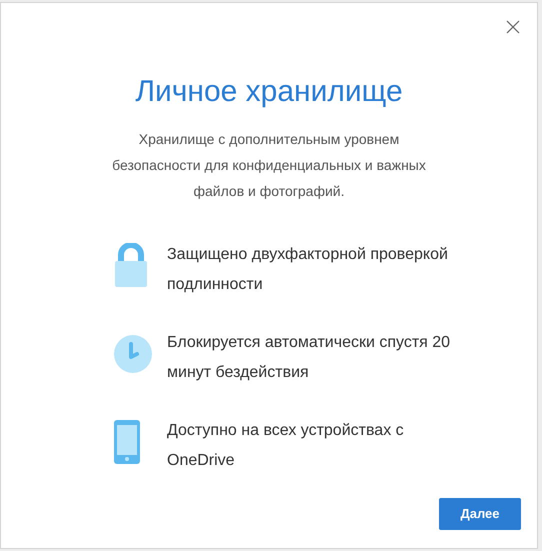  I want to click on clock-icon, so click(133, 354).